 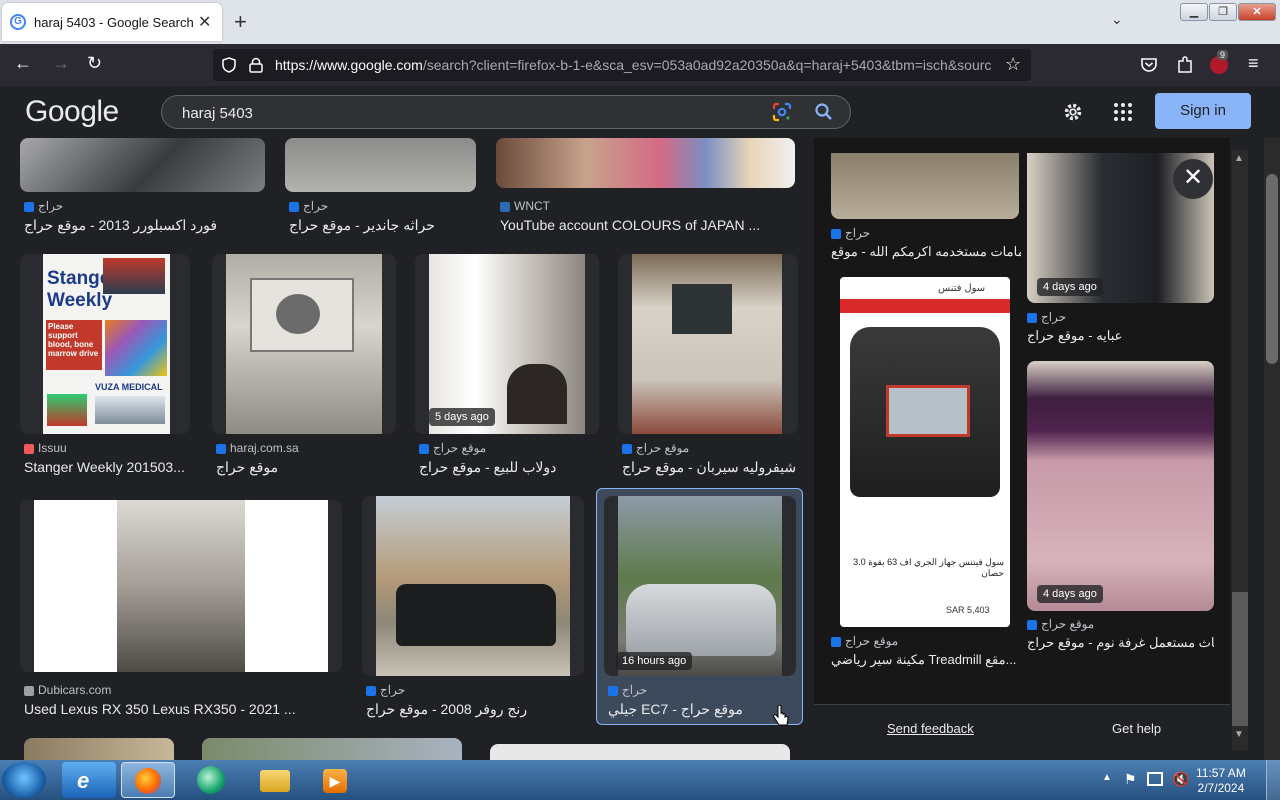 I want to click on result-caption: شيفروليه سيربان - موقع حراج, so click(x=710, y=467).